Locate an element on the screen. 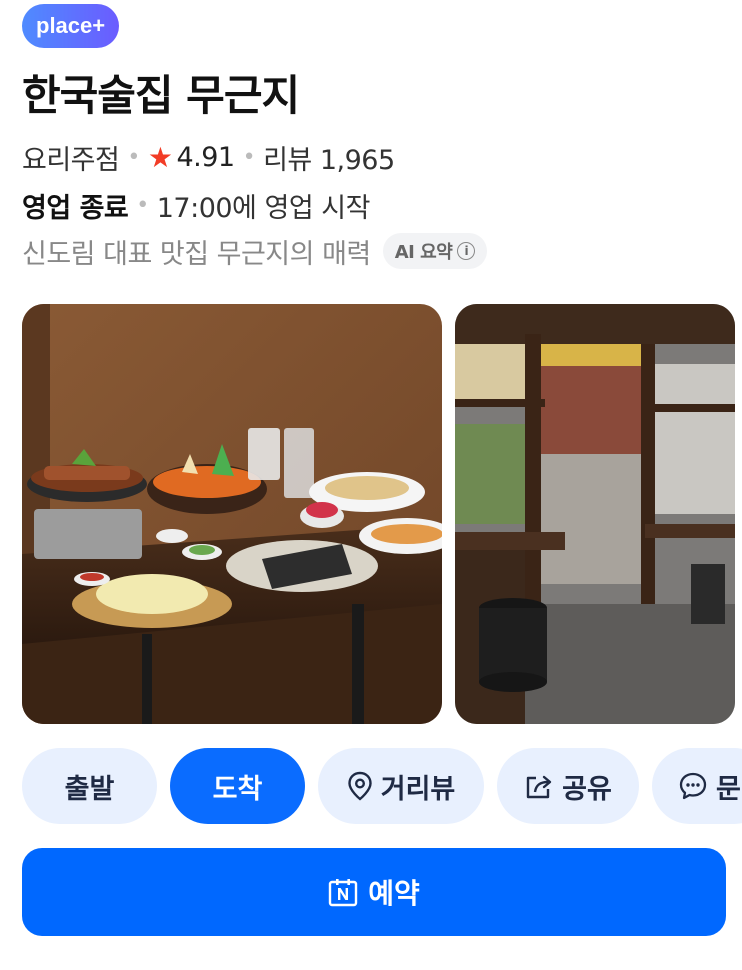 The width and height of the screenshot is (742, 970). reserve-button: 예약 is located at coordinates (374, 892).